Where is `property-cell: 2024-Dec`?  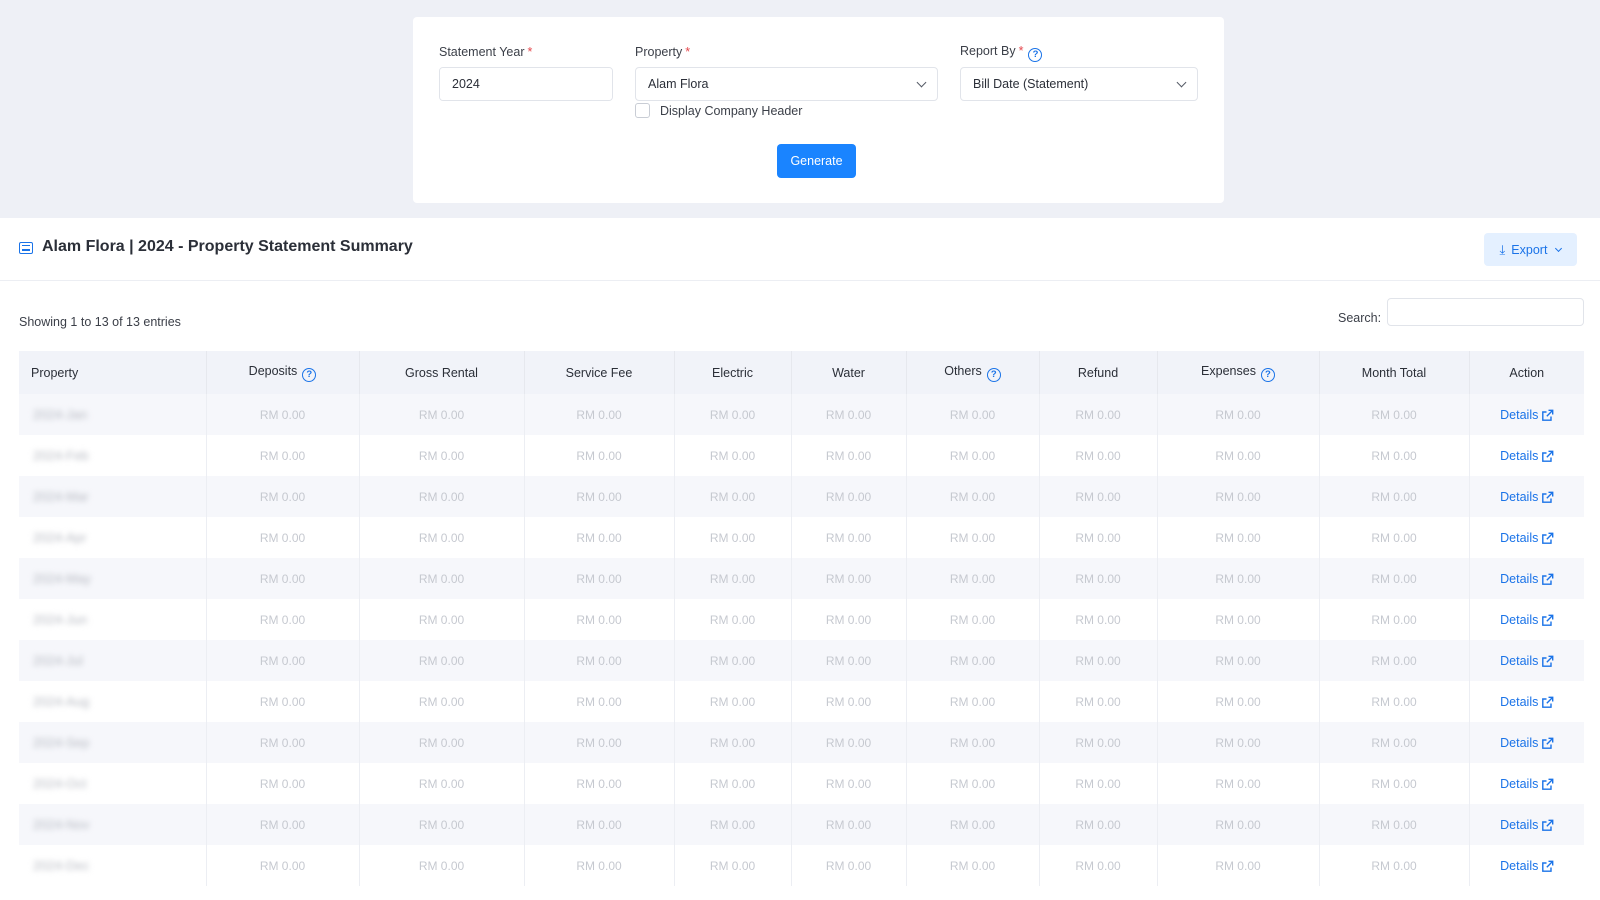 property-cell: 2024-Dec is located at coordinates (113, 865).